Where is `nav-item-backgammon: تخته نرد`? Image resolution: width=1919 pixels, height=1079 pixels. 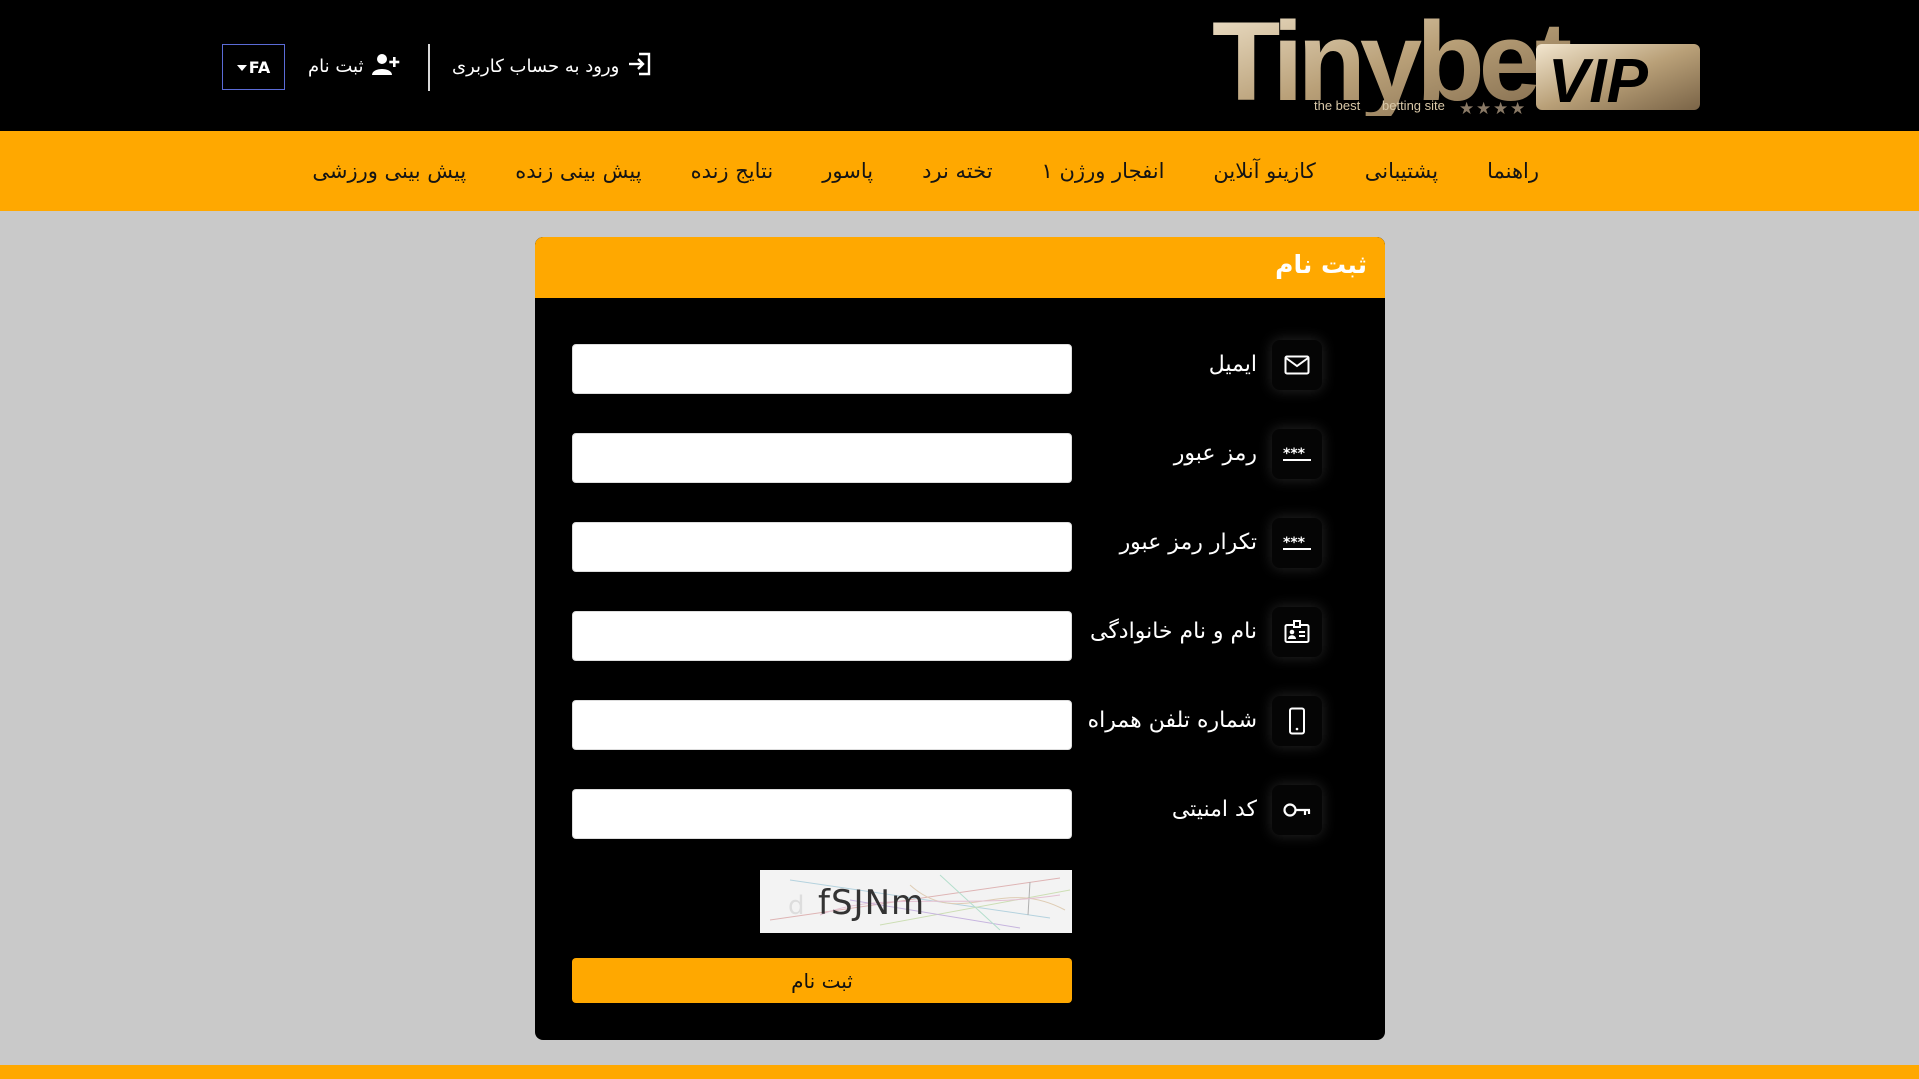
nav-item-backgammon: تخته نرد is located at coordinates (957, 171).